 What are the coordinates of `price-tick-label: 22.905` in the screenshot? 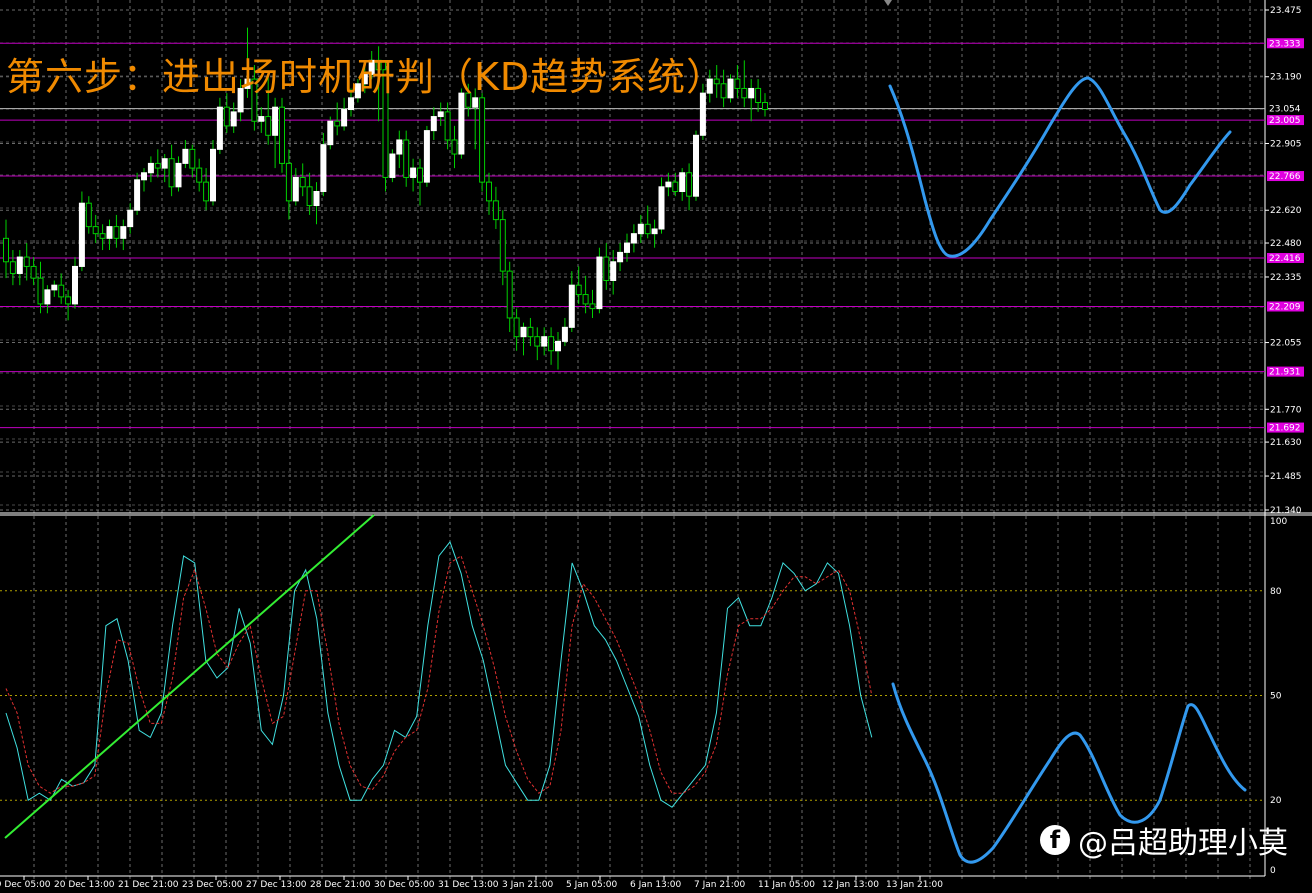 It's located at (1286, 144).